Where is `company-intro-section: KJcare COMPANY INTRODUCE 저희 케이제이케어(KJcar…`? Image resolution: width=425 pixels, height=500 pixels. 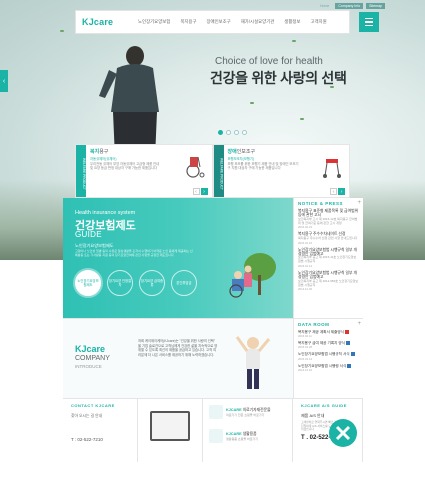 company-intro-section: KJcare COMPANY INTRODUCE 저희 케이제이케어(KJcar… is located at coordinates (178, 358).